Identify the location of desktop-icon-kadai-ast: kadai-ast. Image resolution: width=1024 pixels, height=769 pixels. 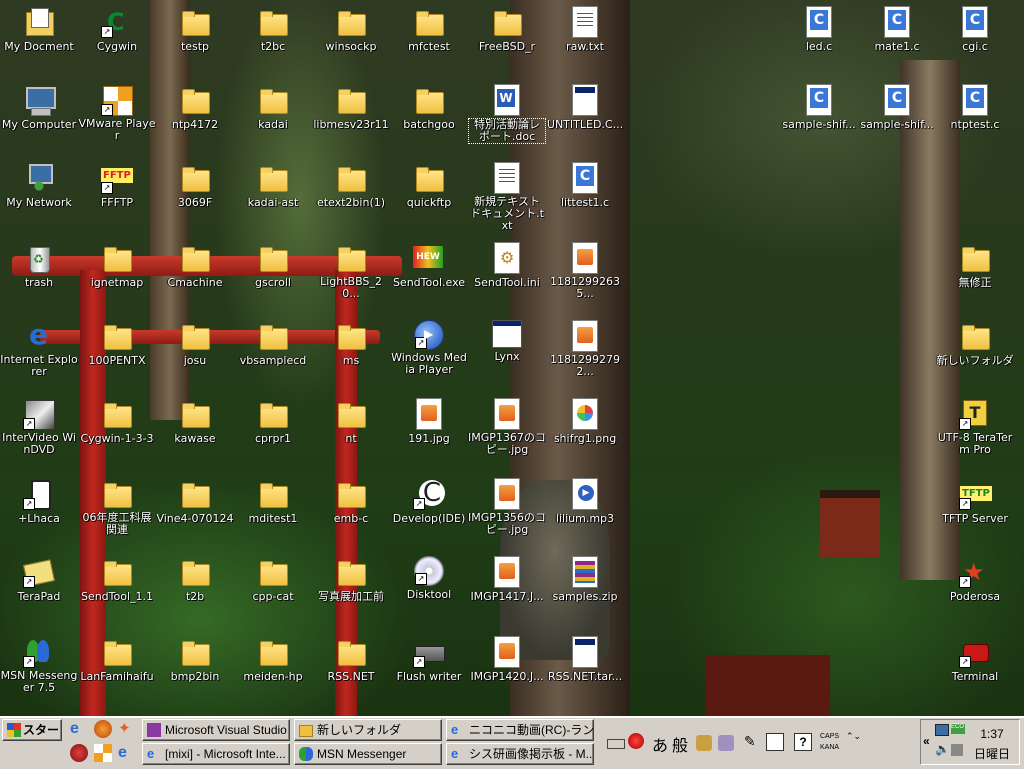
(273, 194).